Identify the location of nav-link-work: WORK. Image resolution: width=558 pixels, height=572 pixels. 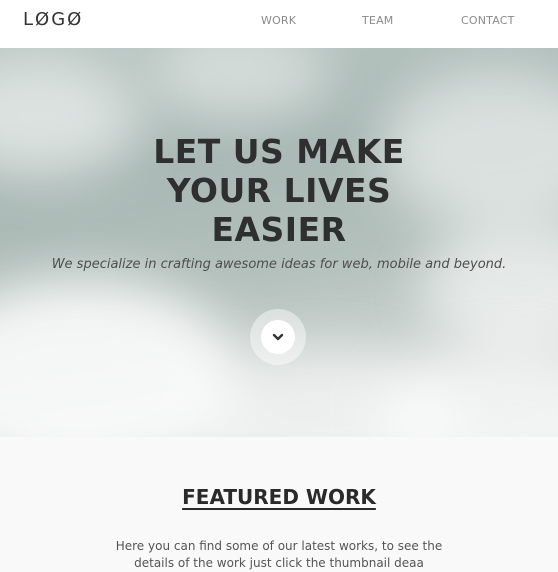
(278, 20).